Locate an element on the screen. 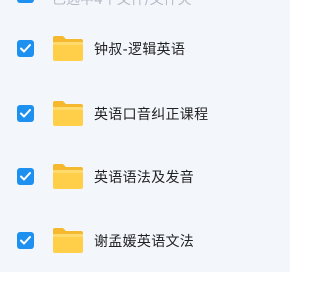 This screenshot has width=320, height=282. selection-summary: 已选中4个文件/文件夹 is located at coordinates (122, 4).